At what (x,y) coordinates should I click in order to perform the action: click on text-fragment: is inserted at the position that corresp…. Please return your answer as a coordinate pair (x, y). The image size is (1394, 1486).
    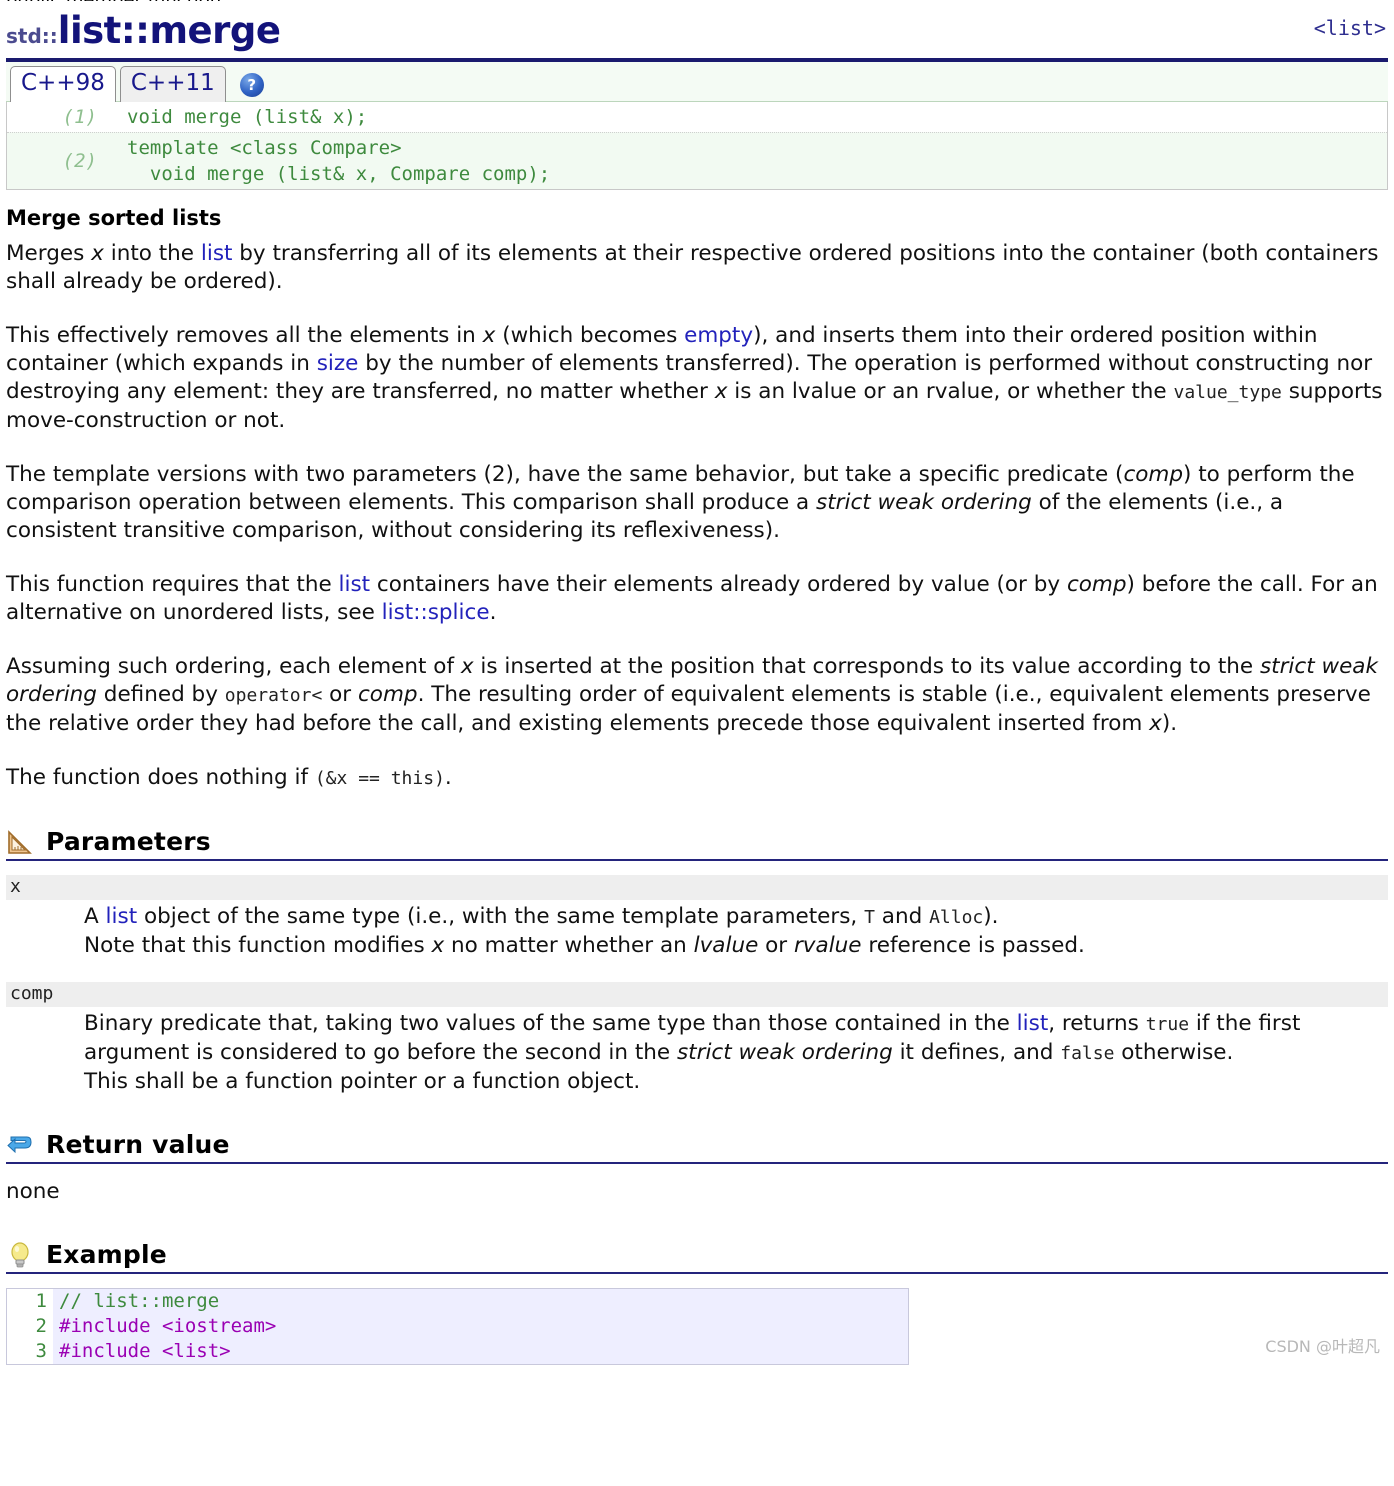
    Looking at the image, I should click on (866, 666).